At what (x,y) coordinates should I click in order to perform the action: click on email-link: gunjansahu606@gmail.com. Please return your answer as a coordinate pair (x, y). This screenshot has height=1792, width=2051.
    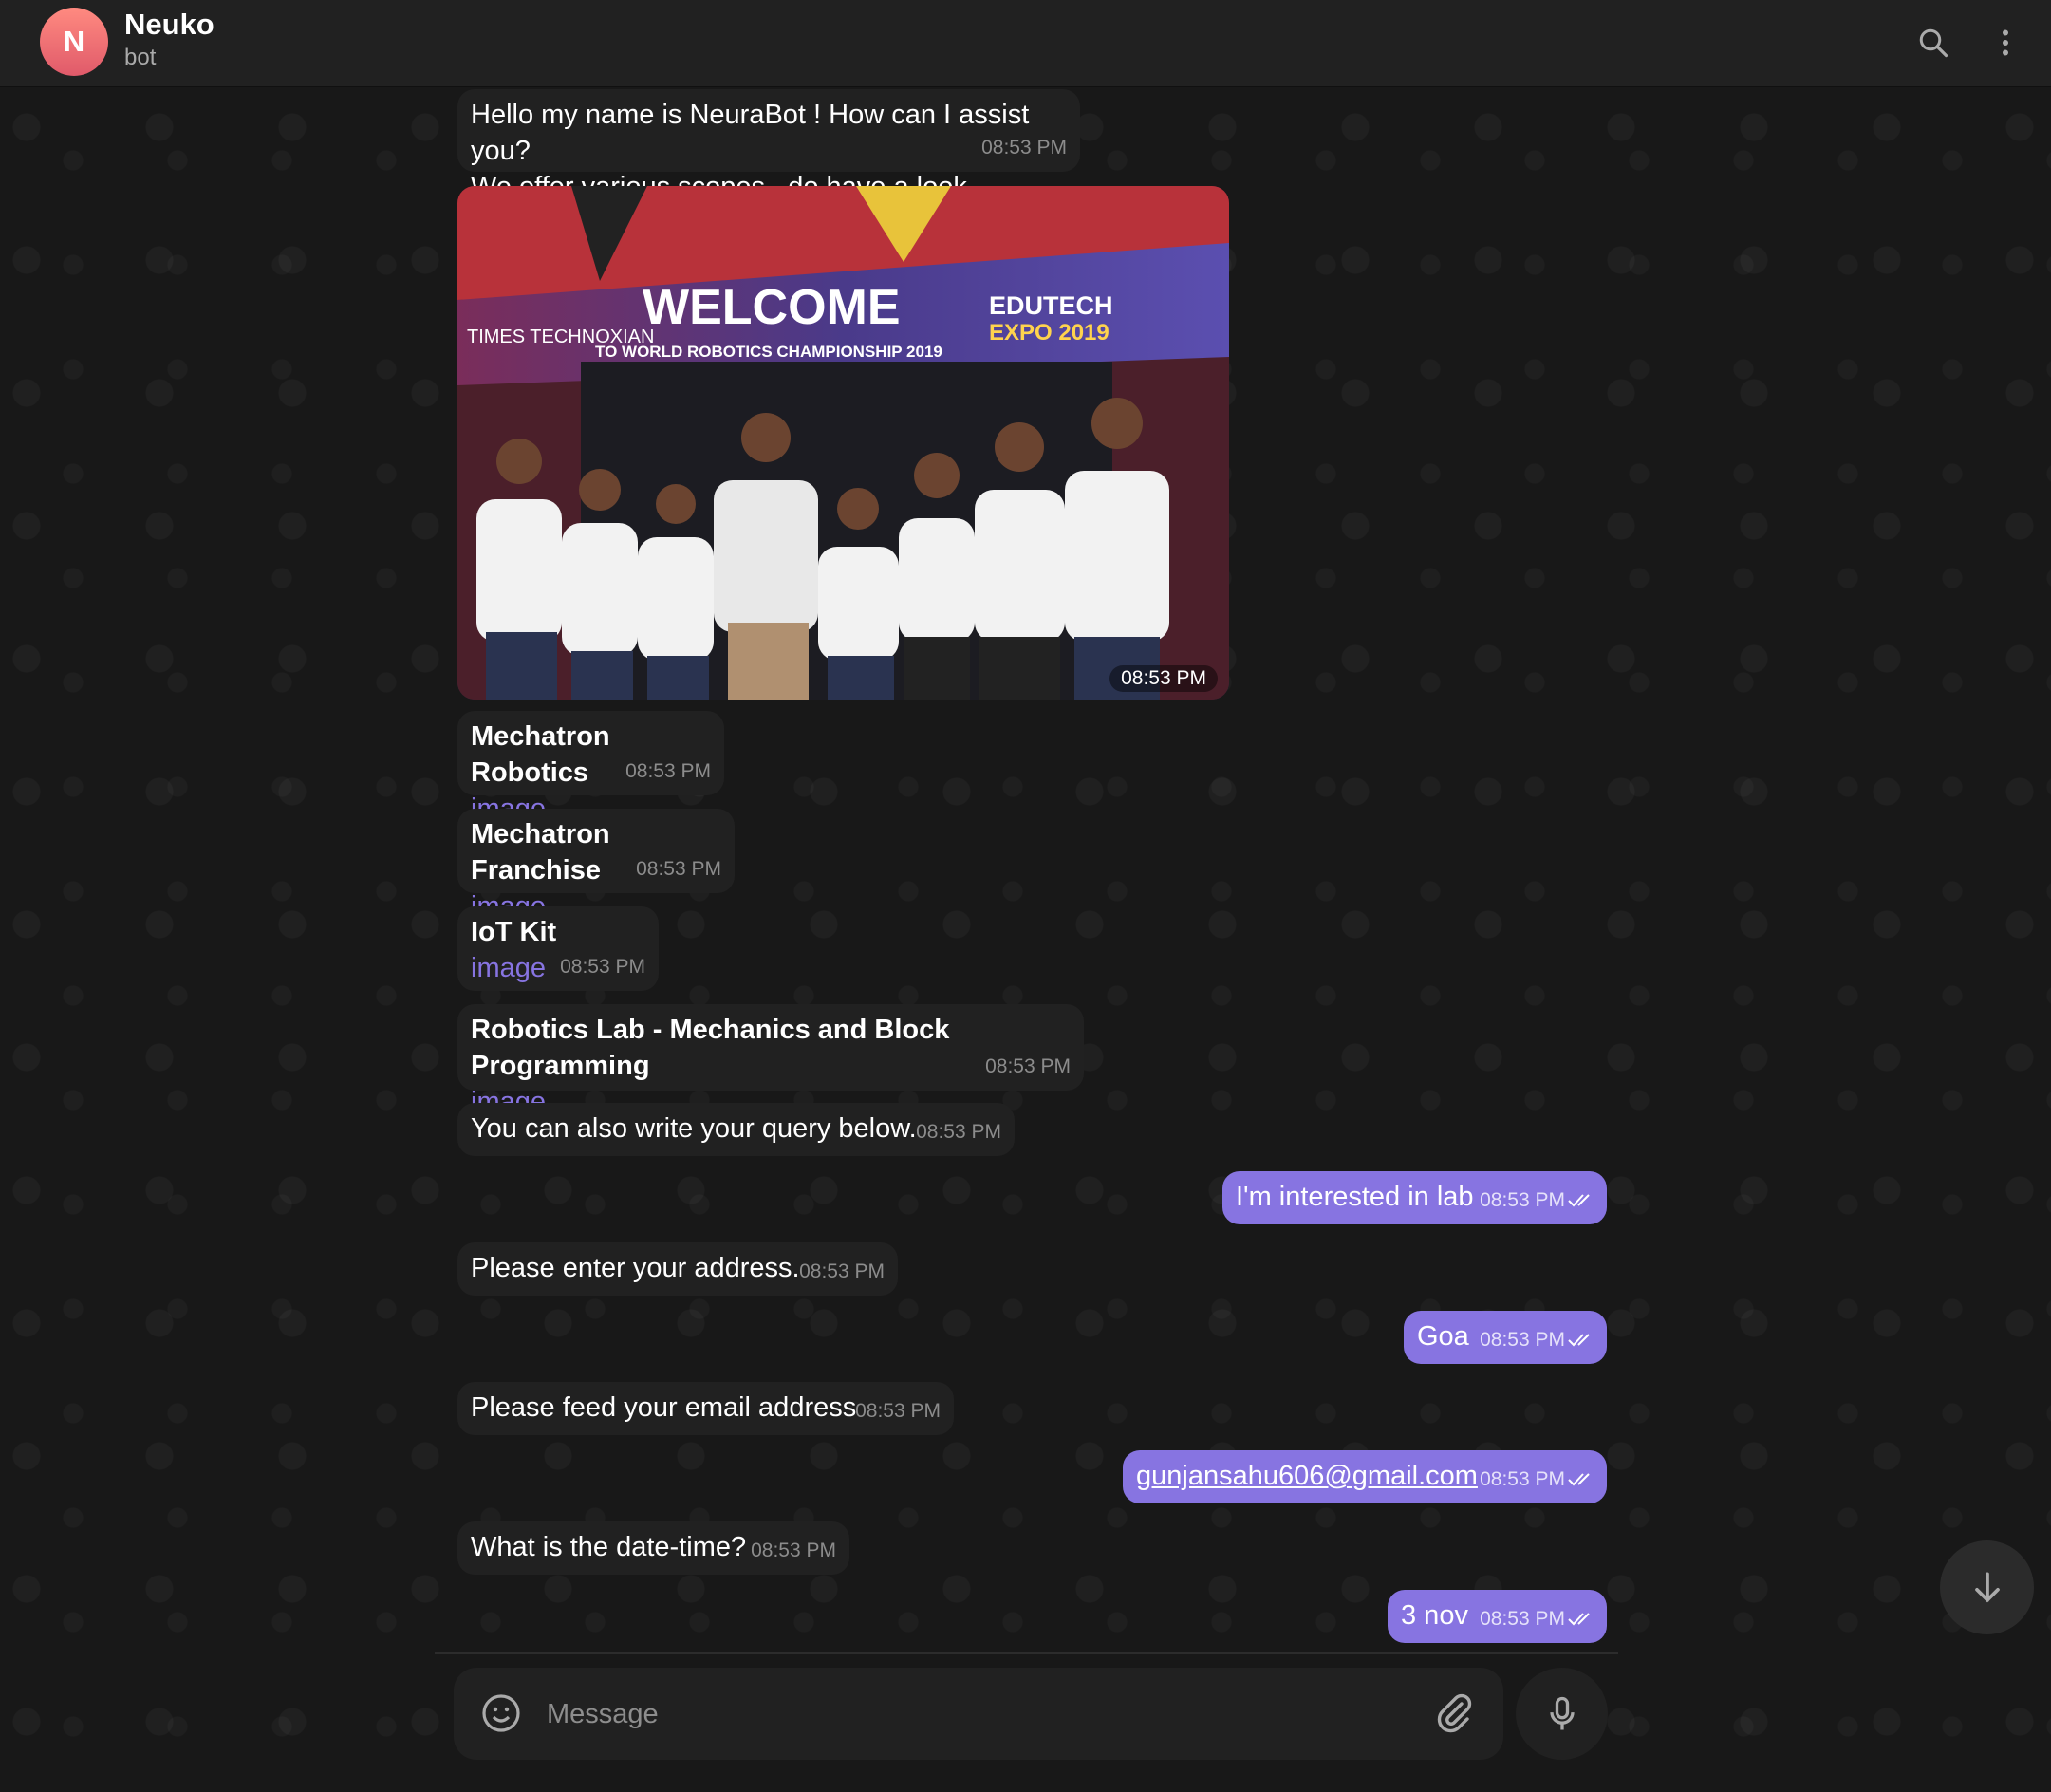
    Looking at the image, I should click on (1307, 1476).